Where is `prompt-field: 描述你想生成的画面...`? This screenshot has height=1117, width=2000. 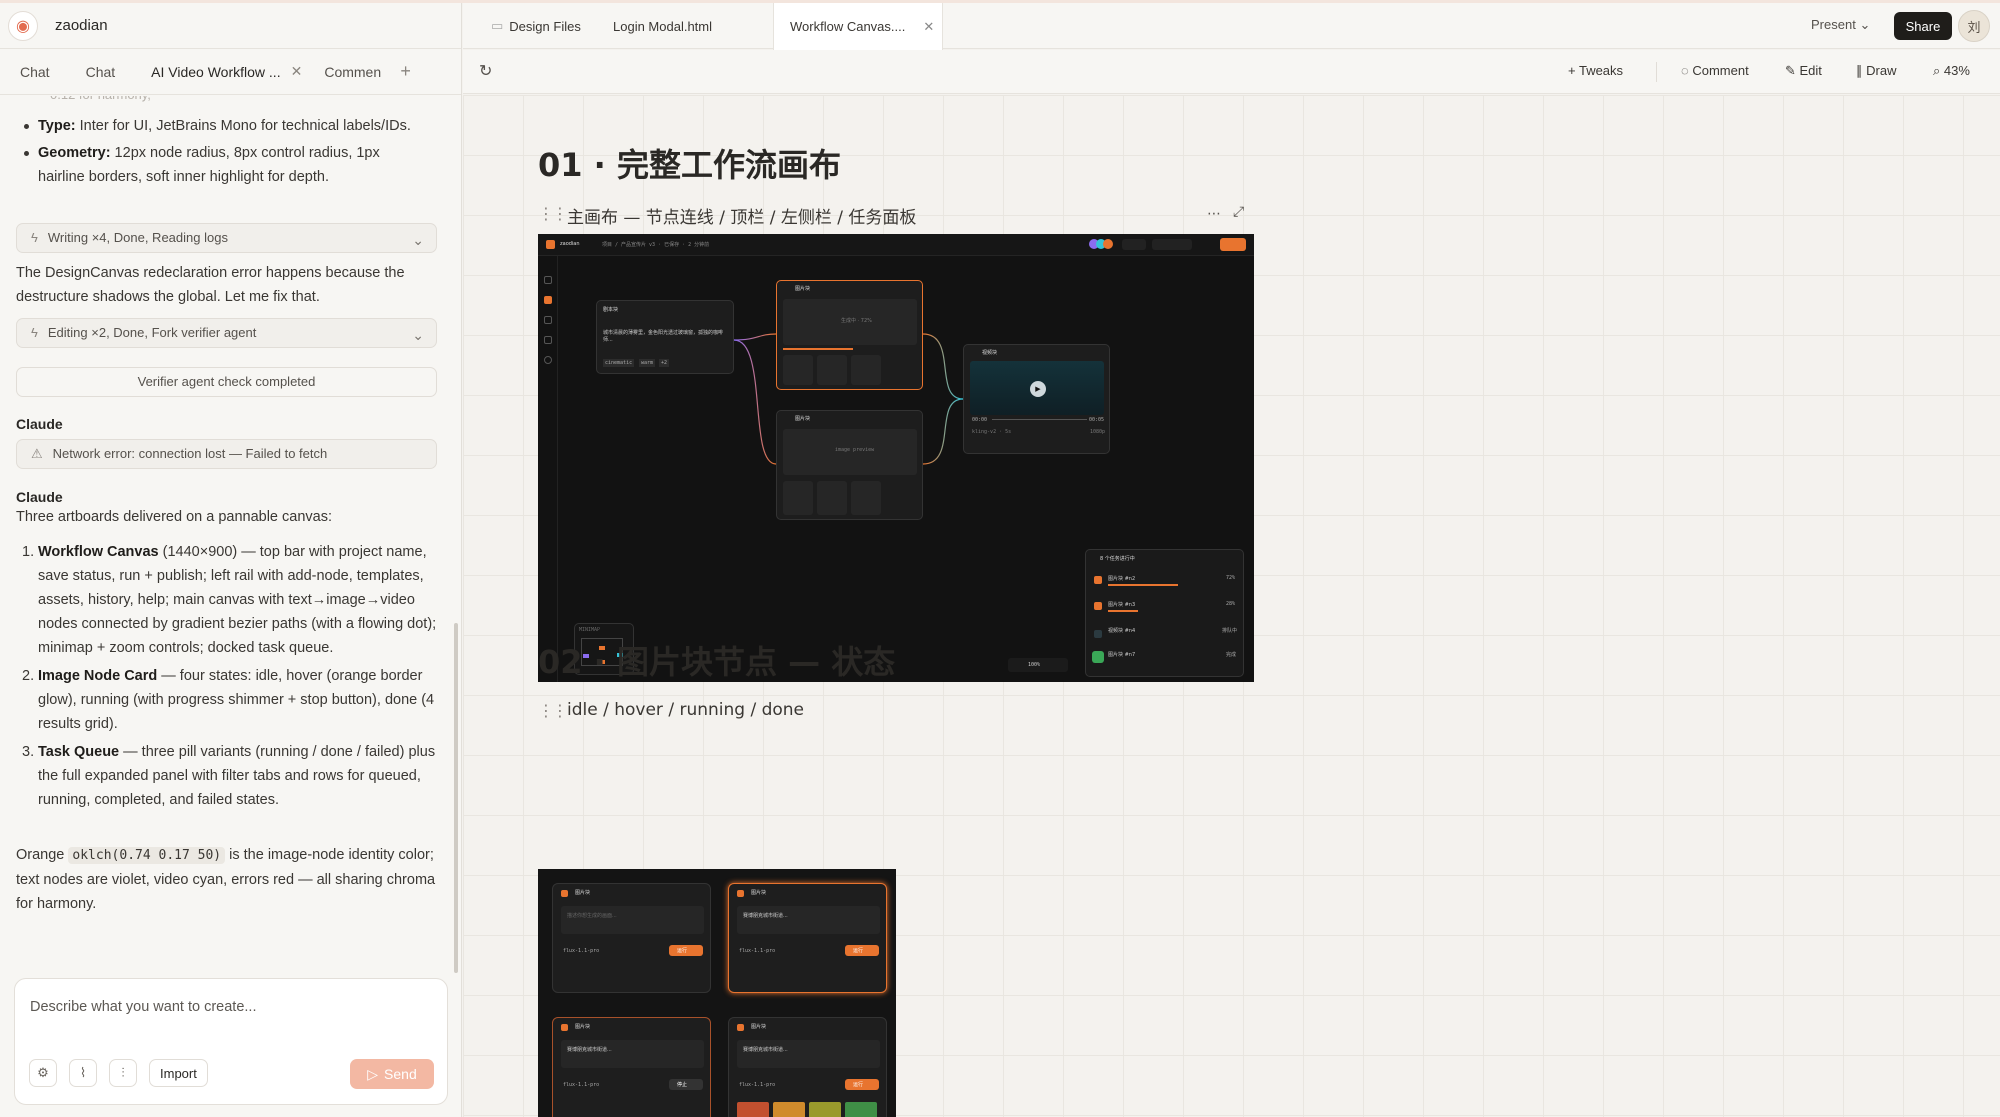 prompt-field: 描述你想生成的画面... is located at coordinates (632, 920).